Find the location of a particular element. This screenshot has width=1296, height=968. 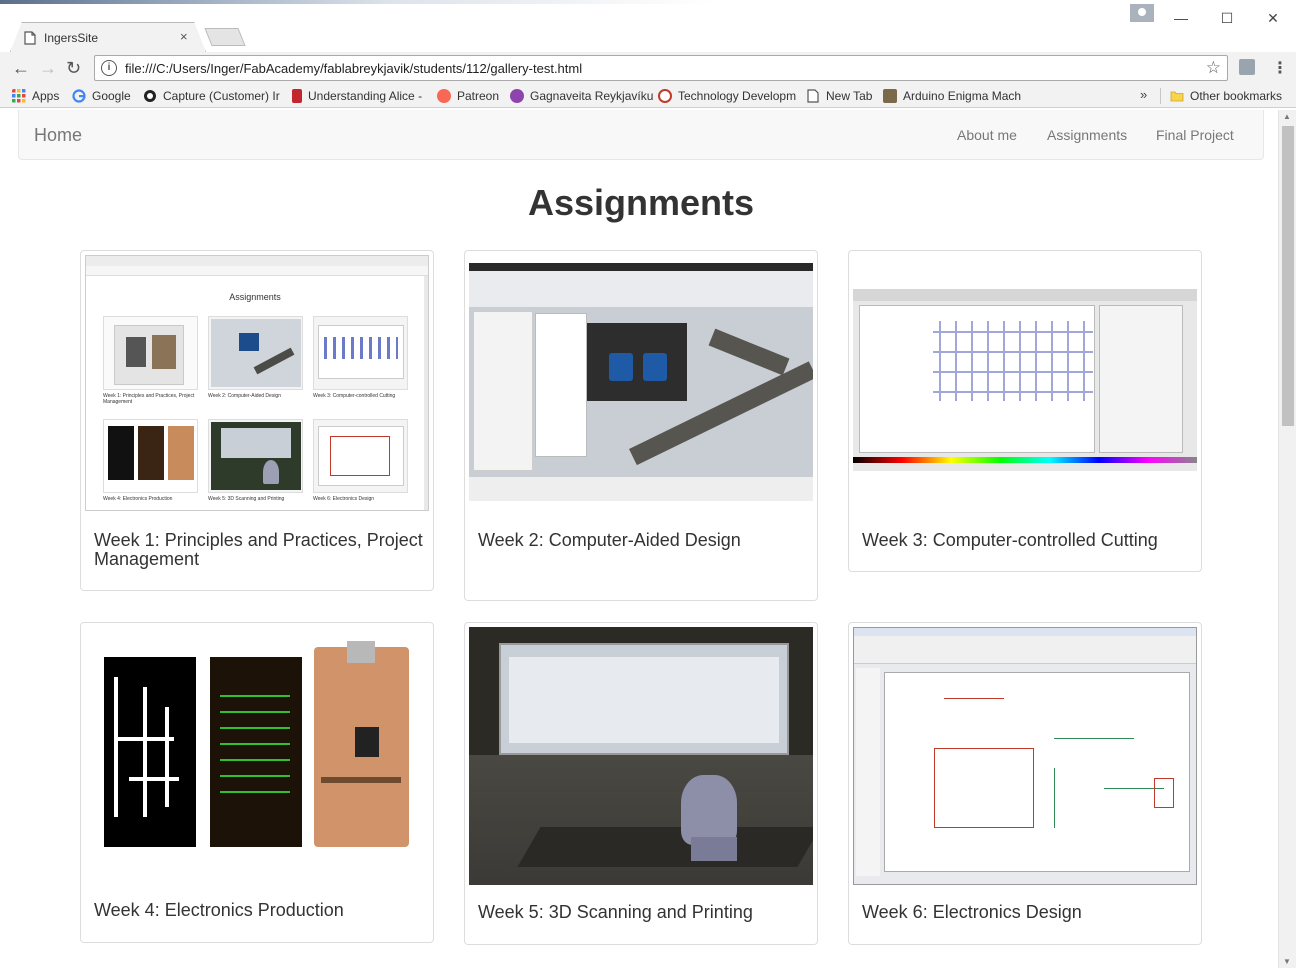

card-week-3: Week 3: Computer-controlled Cutting is located at coordinates (1025, 411).